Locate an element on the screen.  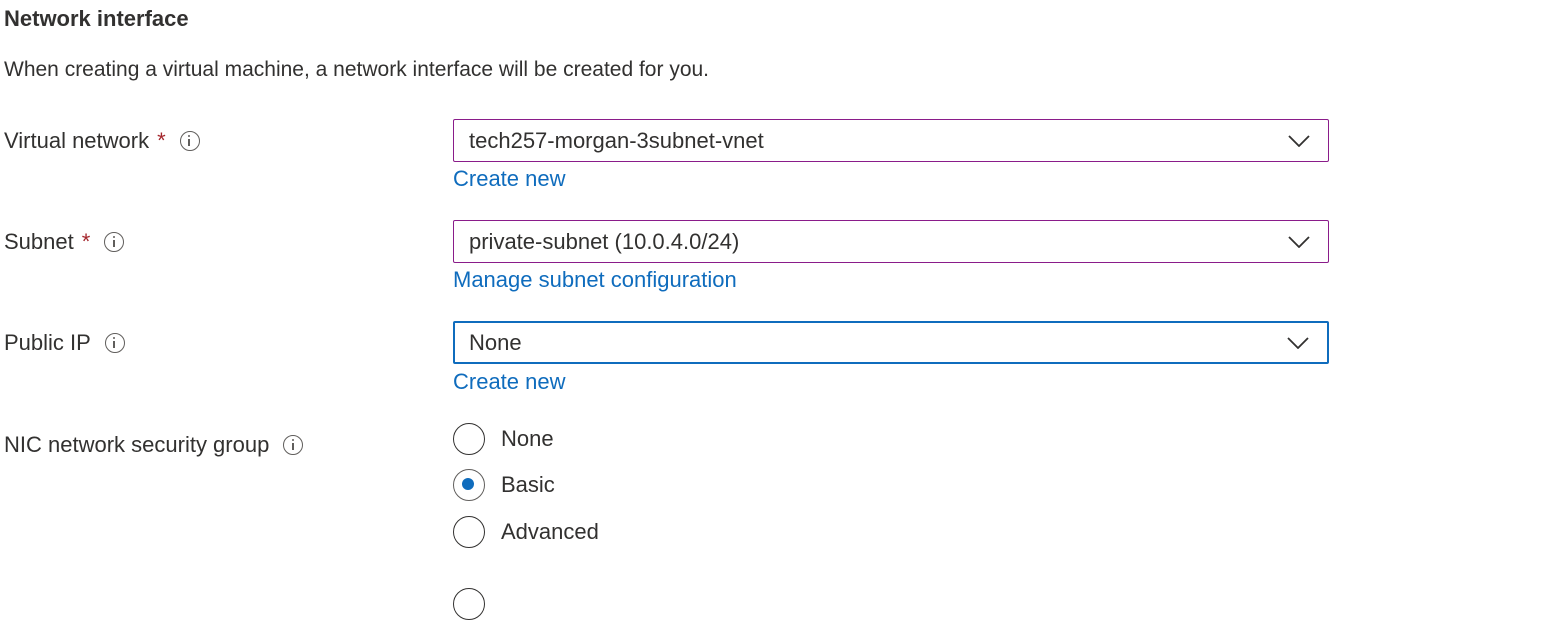
nic-nsg-label: NIC network security group is located at coordinates (137, 444).